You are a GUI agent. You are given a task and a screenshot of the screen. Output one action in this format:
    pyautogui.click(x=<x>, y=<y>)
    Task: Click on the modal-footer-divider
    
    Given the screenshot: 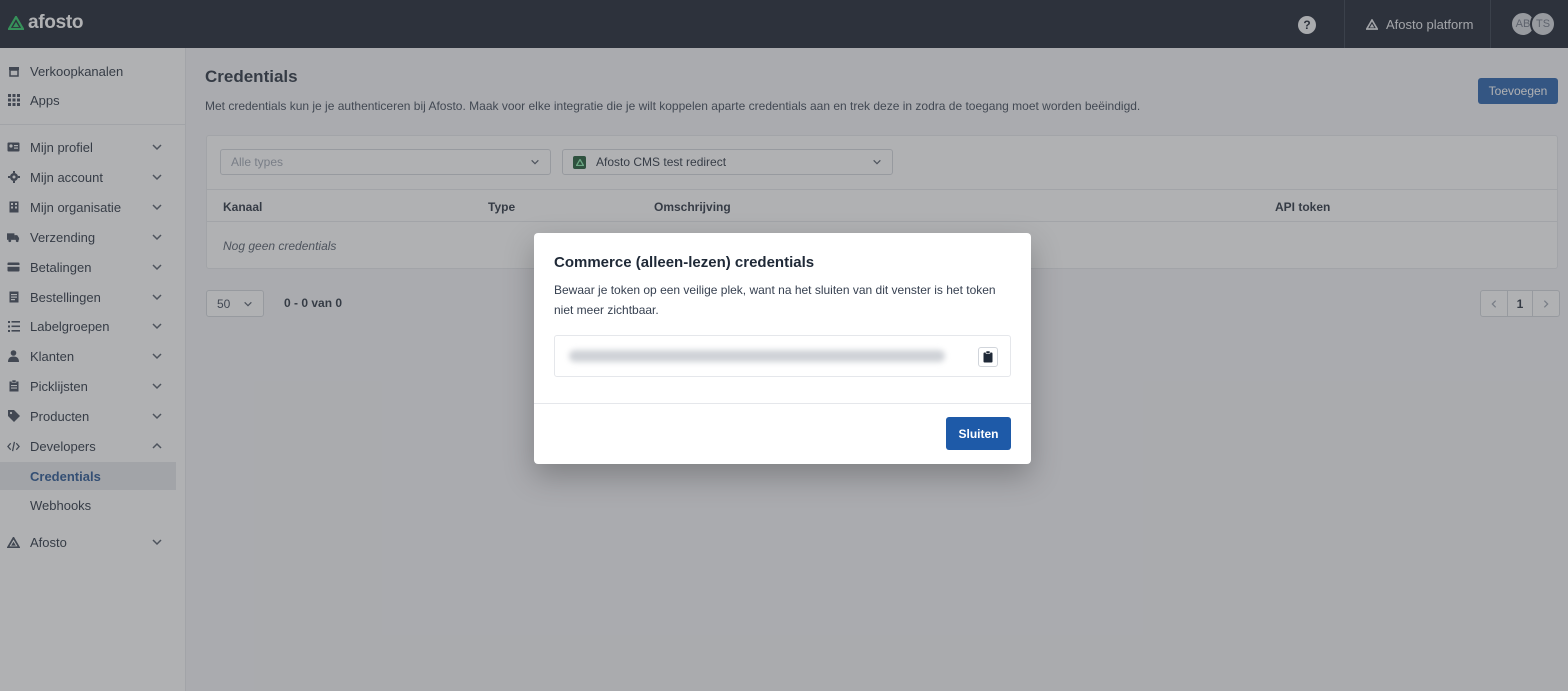 What is the action you would take?
    pyautogui.click(x=782, y=403)
    